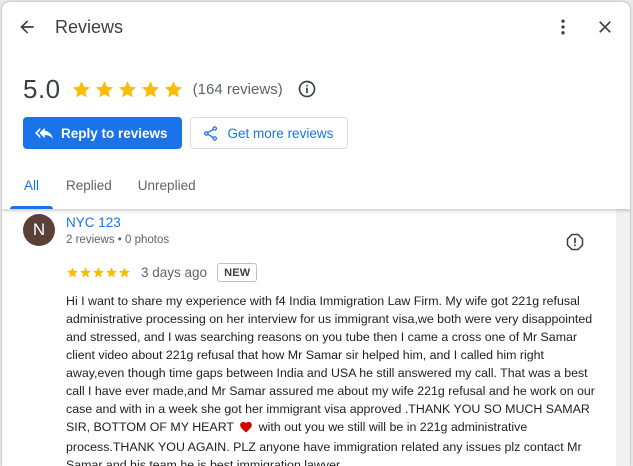 The height and width of the screenshot is (466, 633). What do you see at coordinates (114, 133) in the screenshot?
I see `reply-button-label: Reply to reviews` at bounding box center [114, 133].